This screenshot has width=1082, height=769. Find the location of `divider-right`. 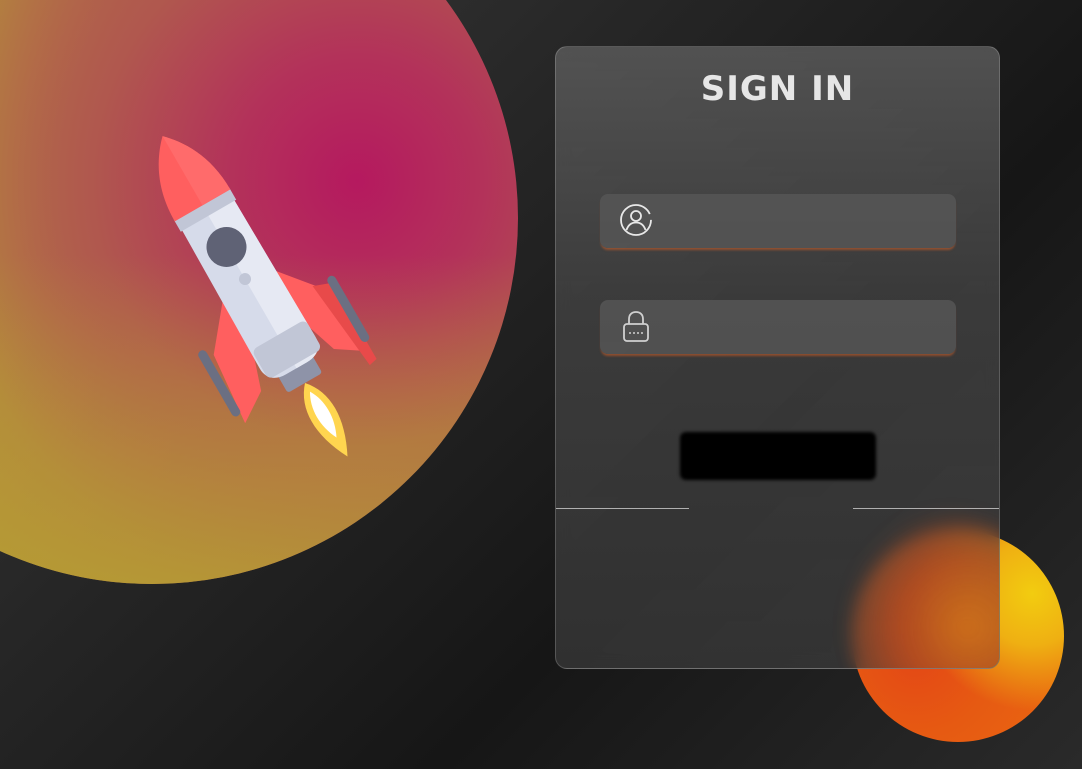

divider-right is located at coordinates (926, 508).